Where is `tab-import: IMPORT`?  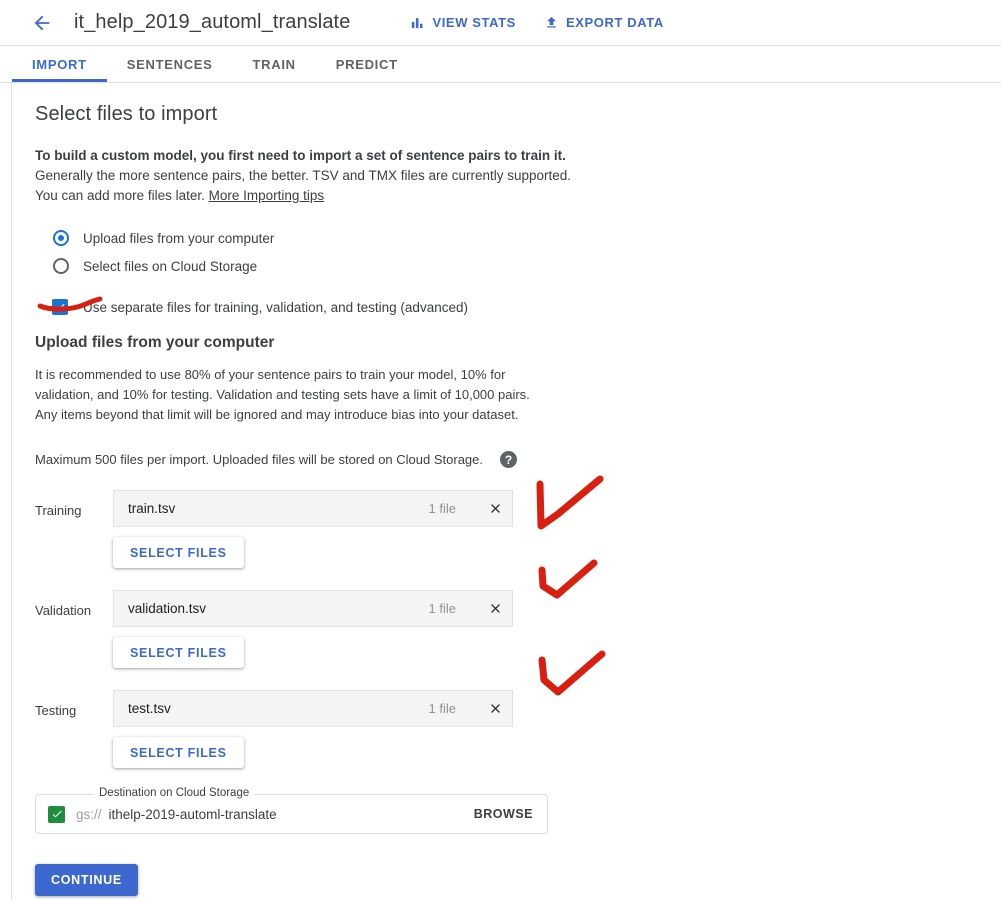 tab-import: IMPORT is located at coordinates (59, 64).